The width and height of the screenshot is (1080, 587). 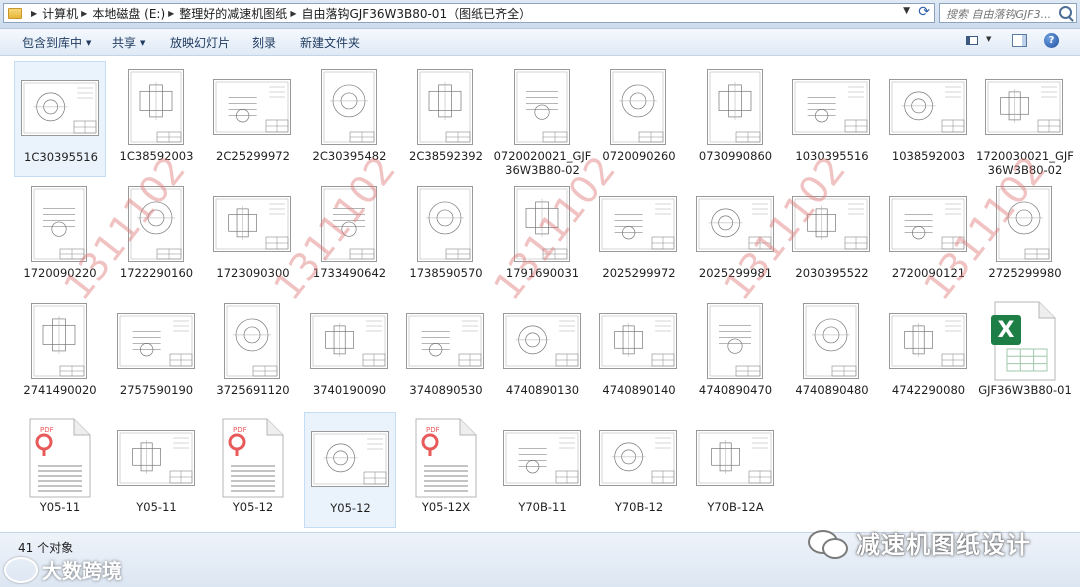 I want to click on file-item: 2C30395482, so click(x=350, y=119).